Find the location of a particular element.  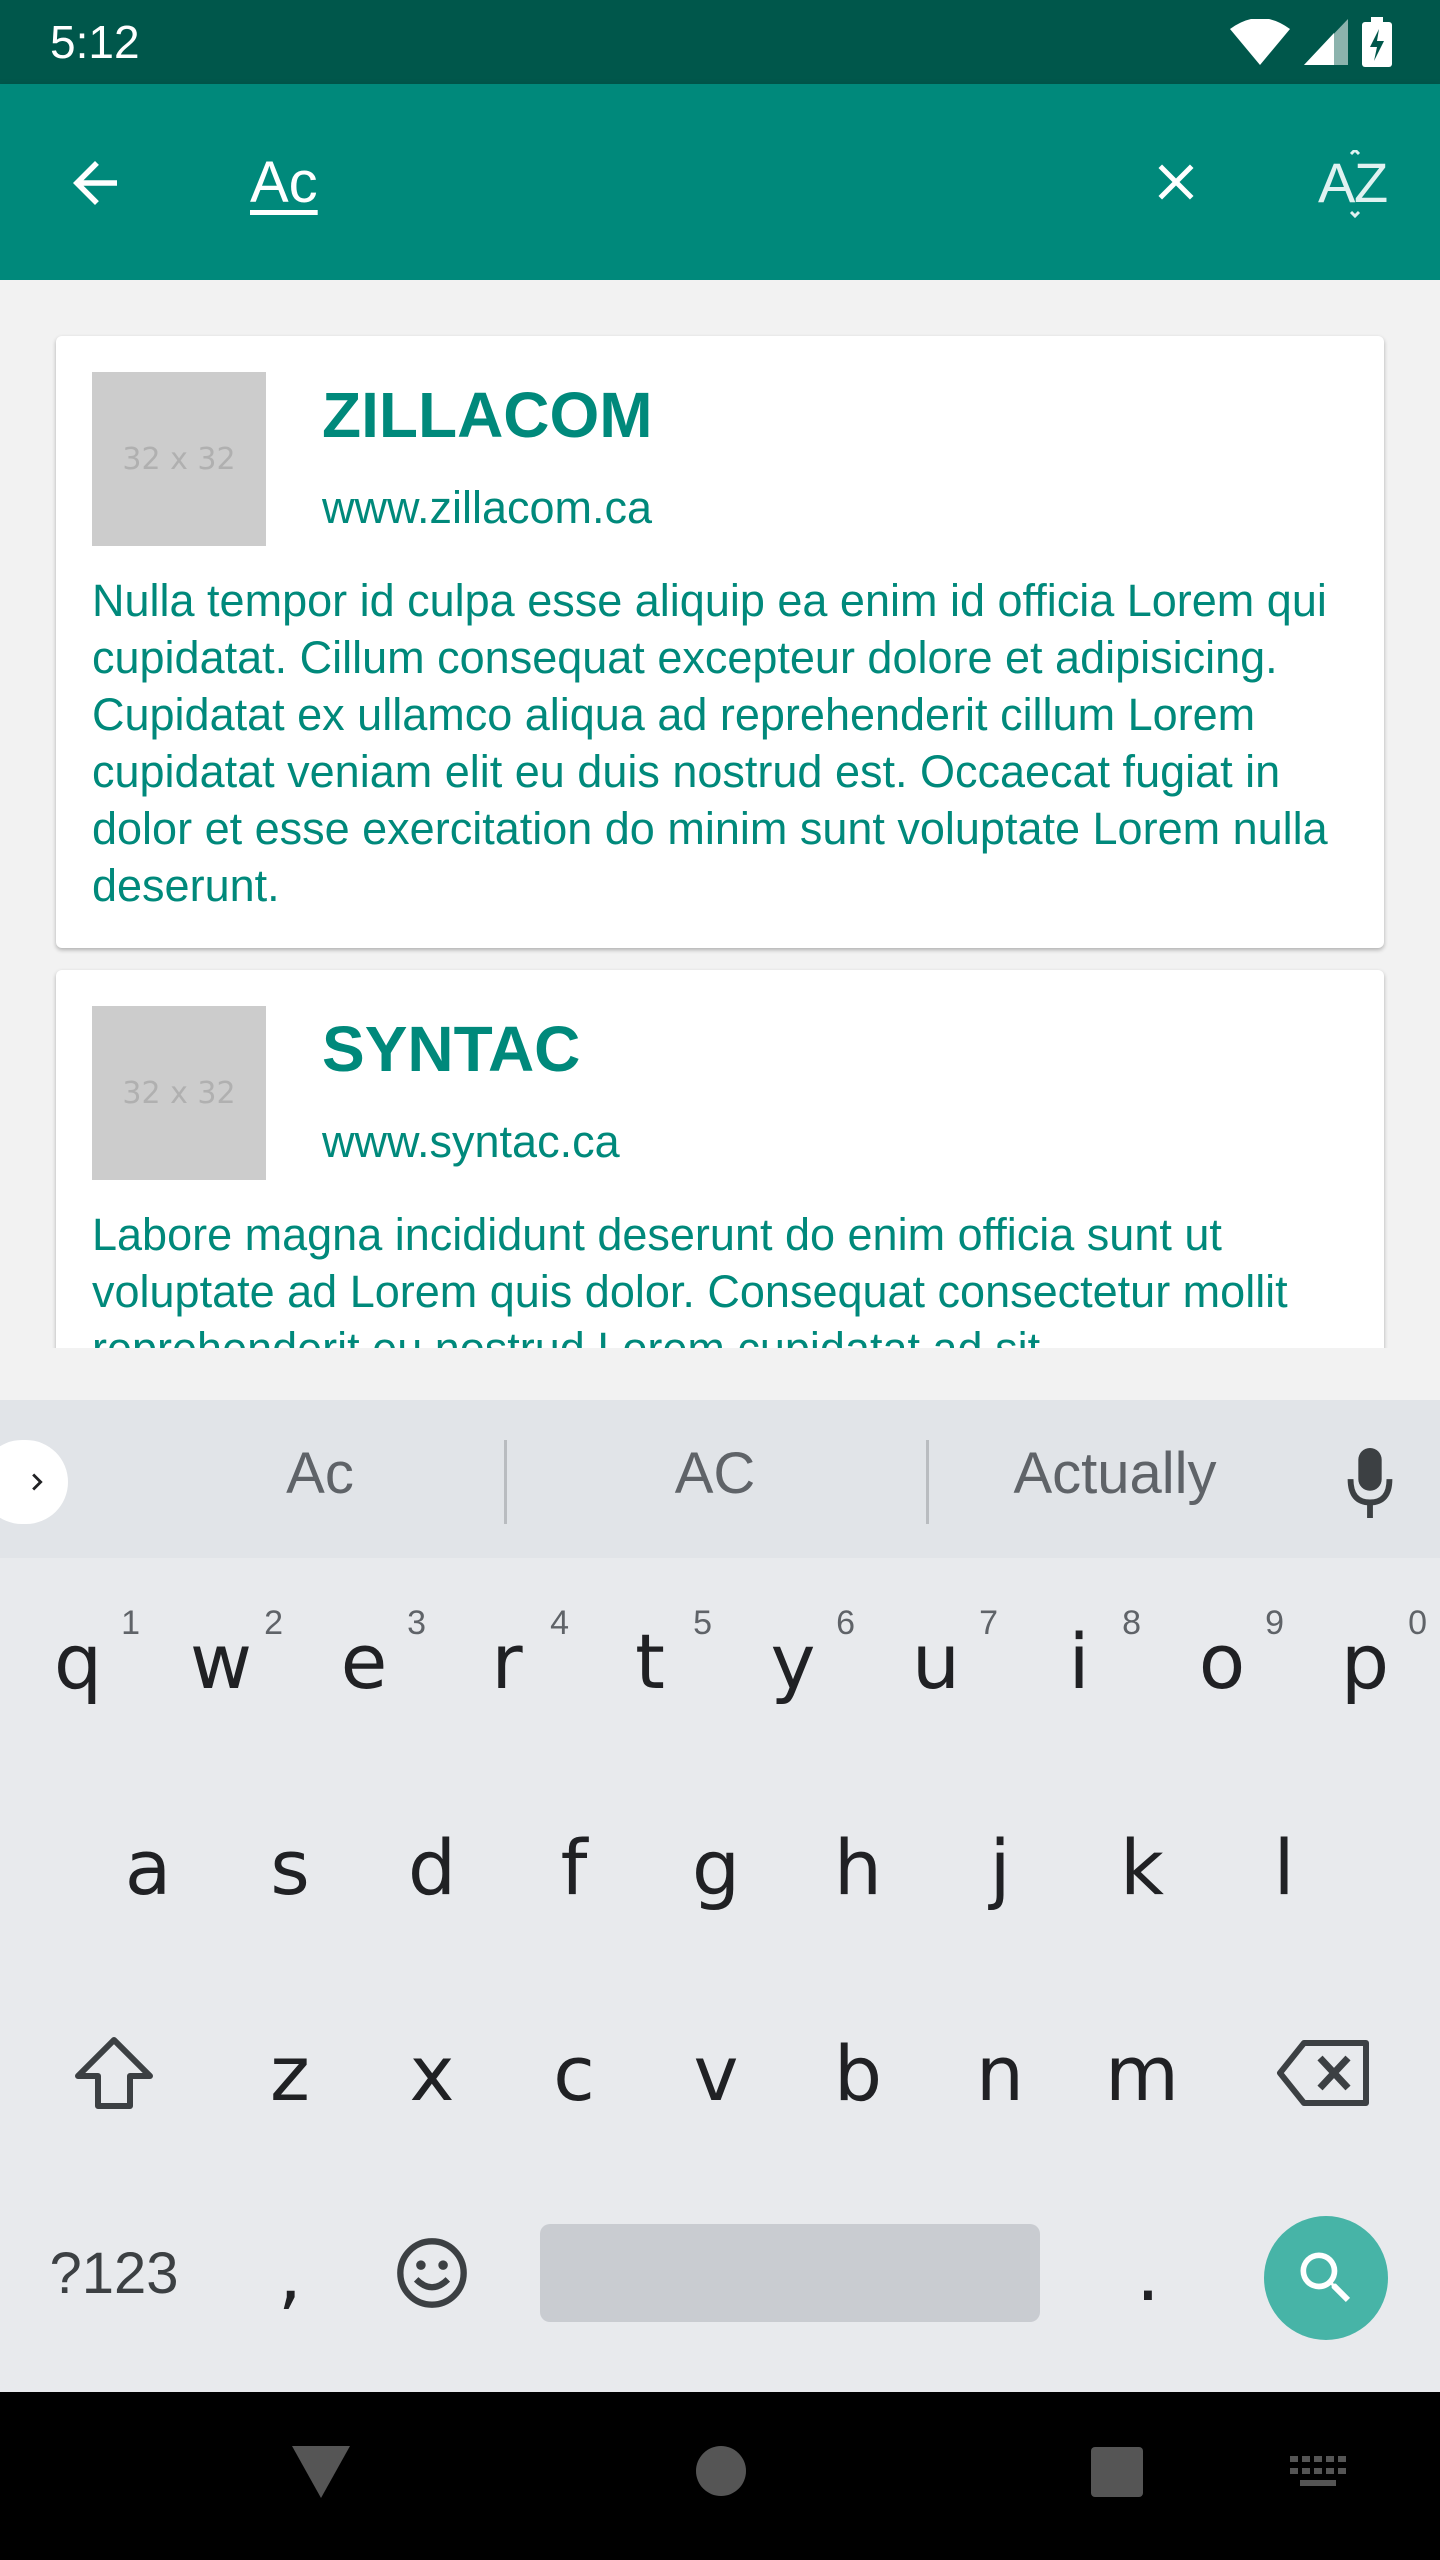

key-hint: 2 is located at coordinates (273, 1623).